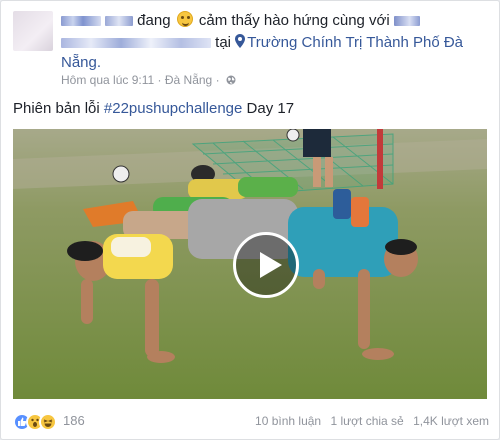  Describe the element at coordinates (81, 21) in the screenshot. I see `author-name-blurred` at that location.